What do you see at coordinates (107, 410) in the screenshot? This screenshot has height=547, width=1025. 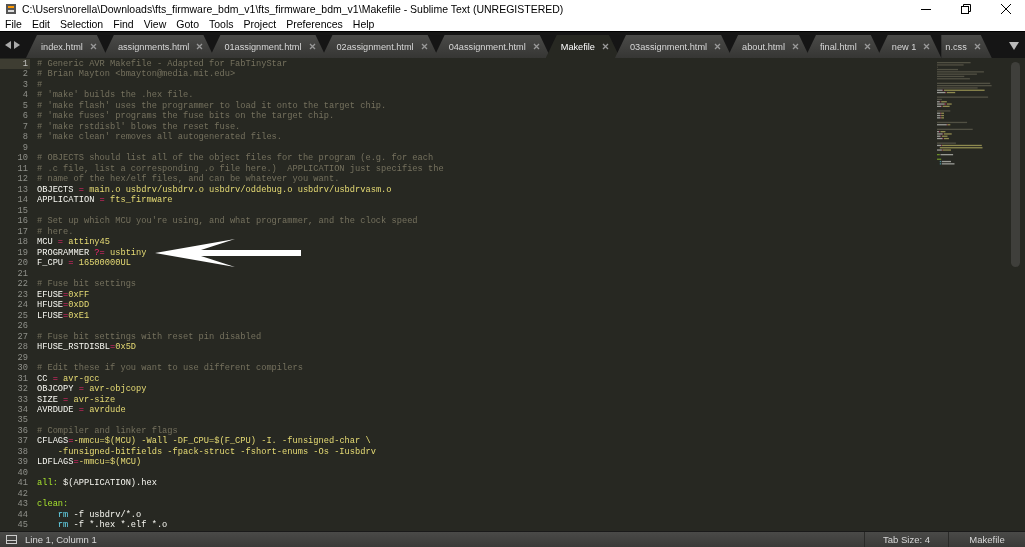 I see `code-text: avrdude` at bounding box center [107, 410].